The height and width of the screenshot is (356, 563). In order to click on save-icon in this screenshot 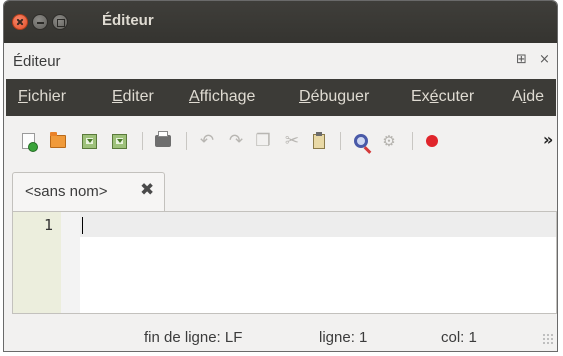, I will do `click(89, 141)`.